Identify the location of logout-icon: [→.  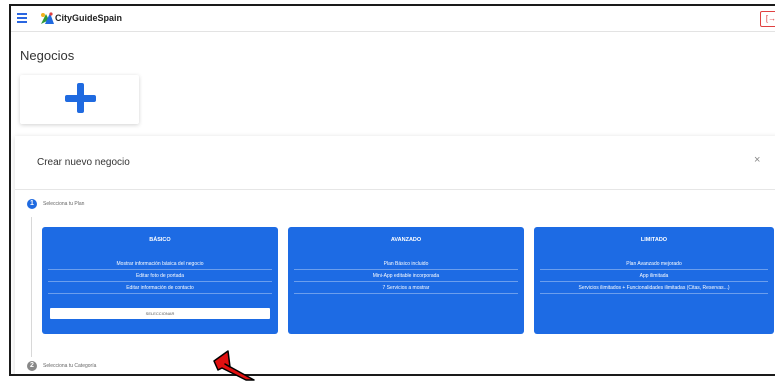
(770, 18).